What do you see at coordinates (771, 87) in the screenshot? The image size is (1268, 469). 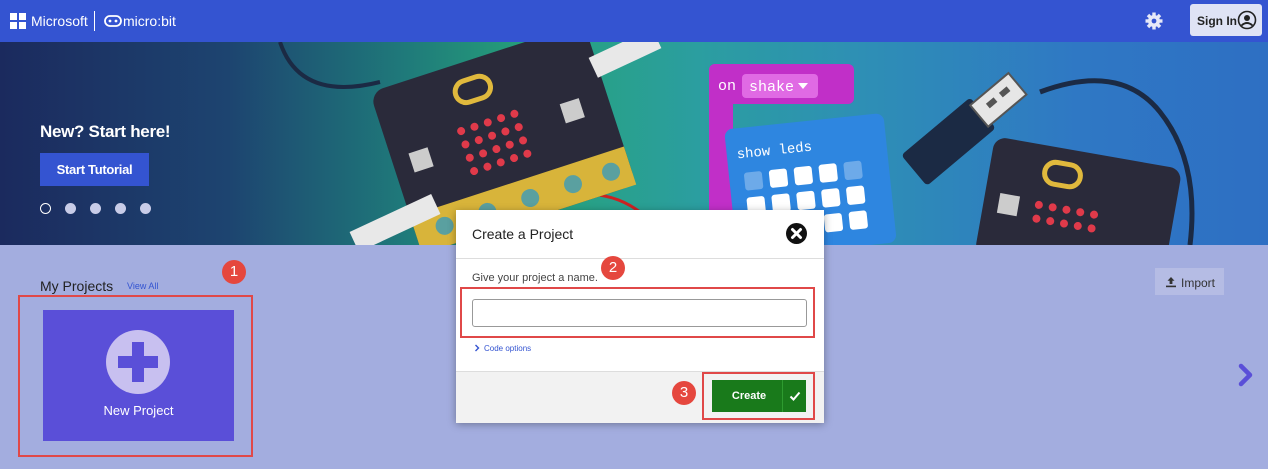 I see `svg-text: shake` at bounding box center [771, 87].